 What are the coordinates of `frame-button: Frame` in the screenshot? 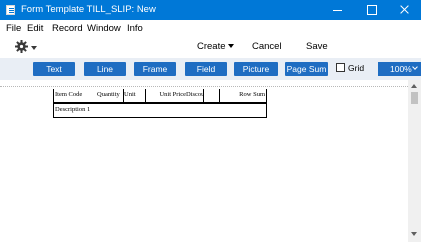 It's located at (155, 69).